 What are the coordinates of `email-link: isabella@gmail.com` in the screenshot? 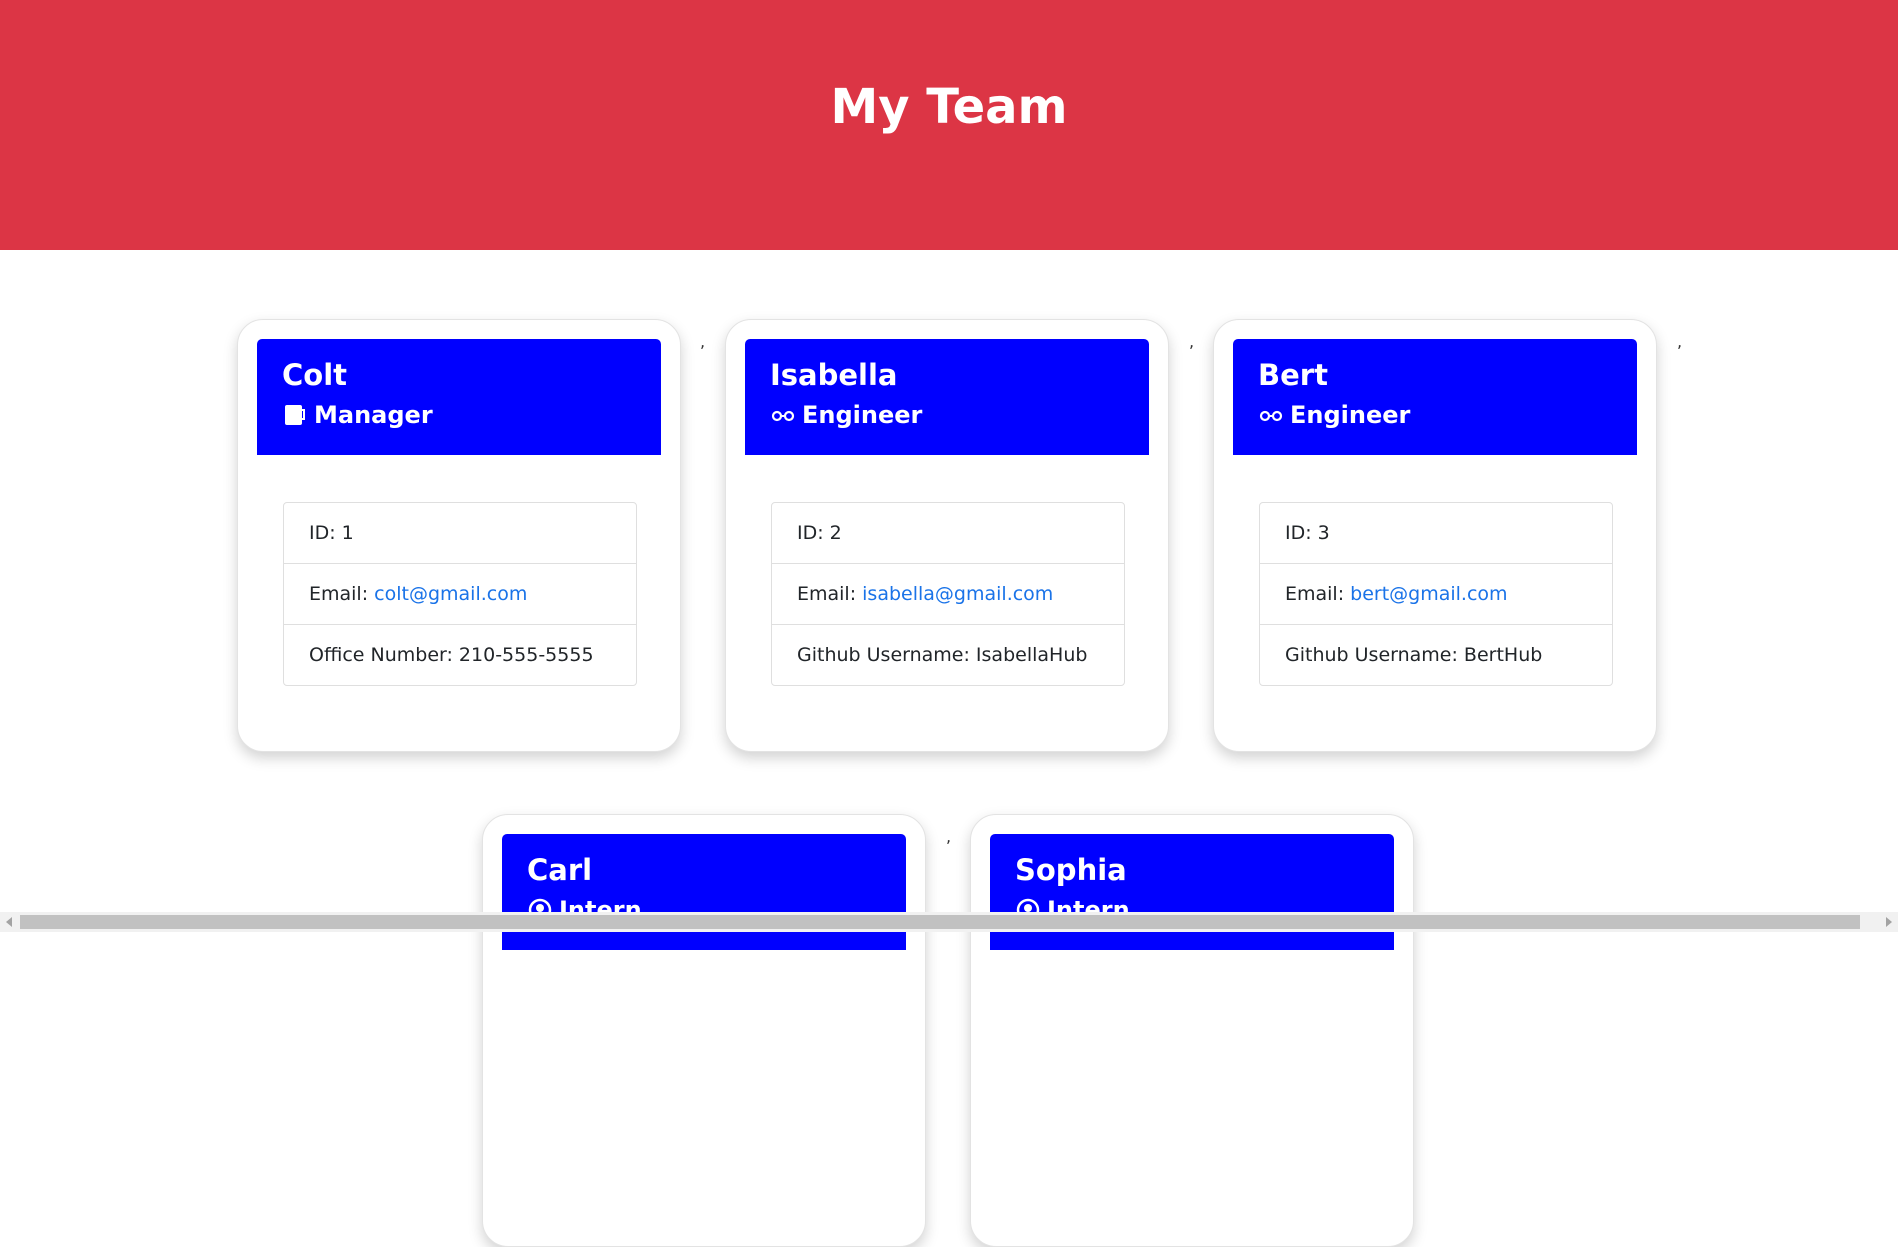 It's located at (957, 594).